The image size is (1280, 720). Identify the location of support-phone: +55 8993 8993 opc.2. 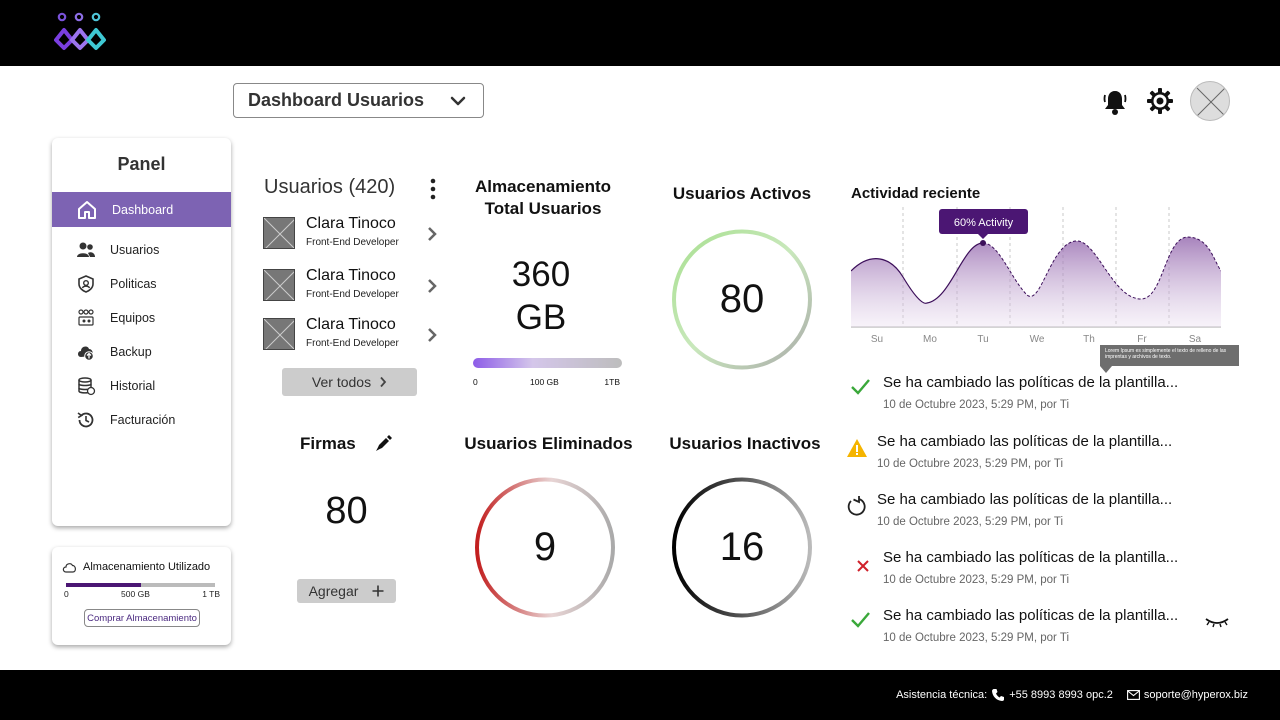
(1061, 695).